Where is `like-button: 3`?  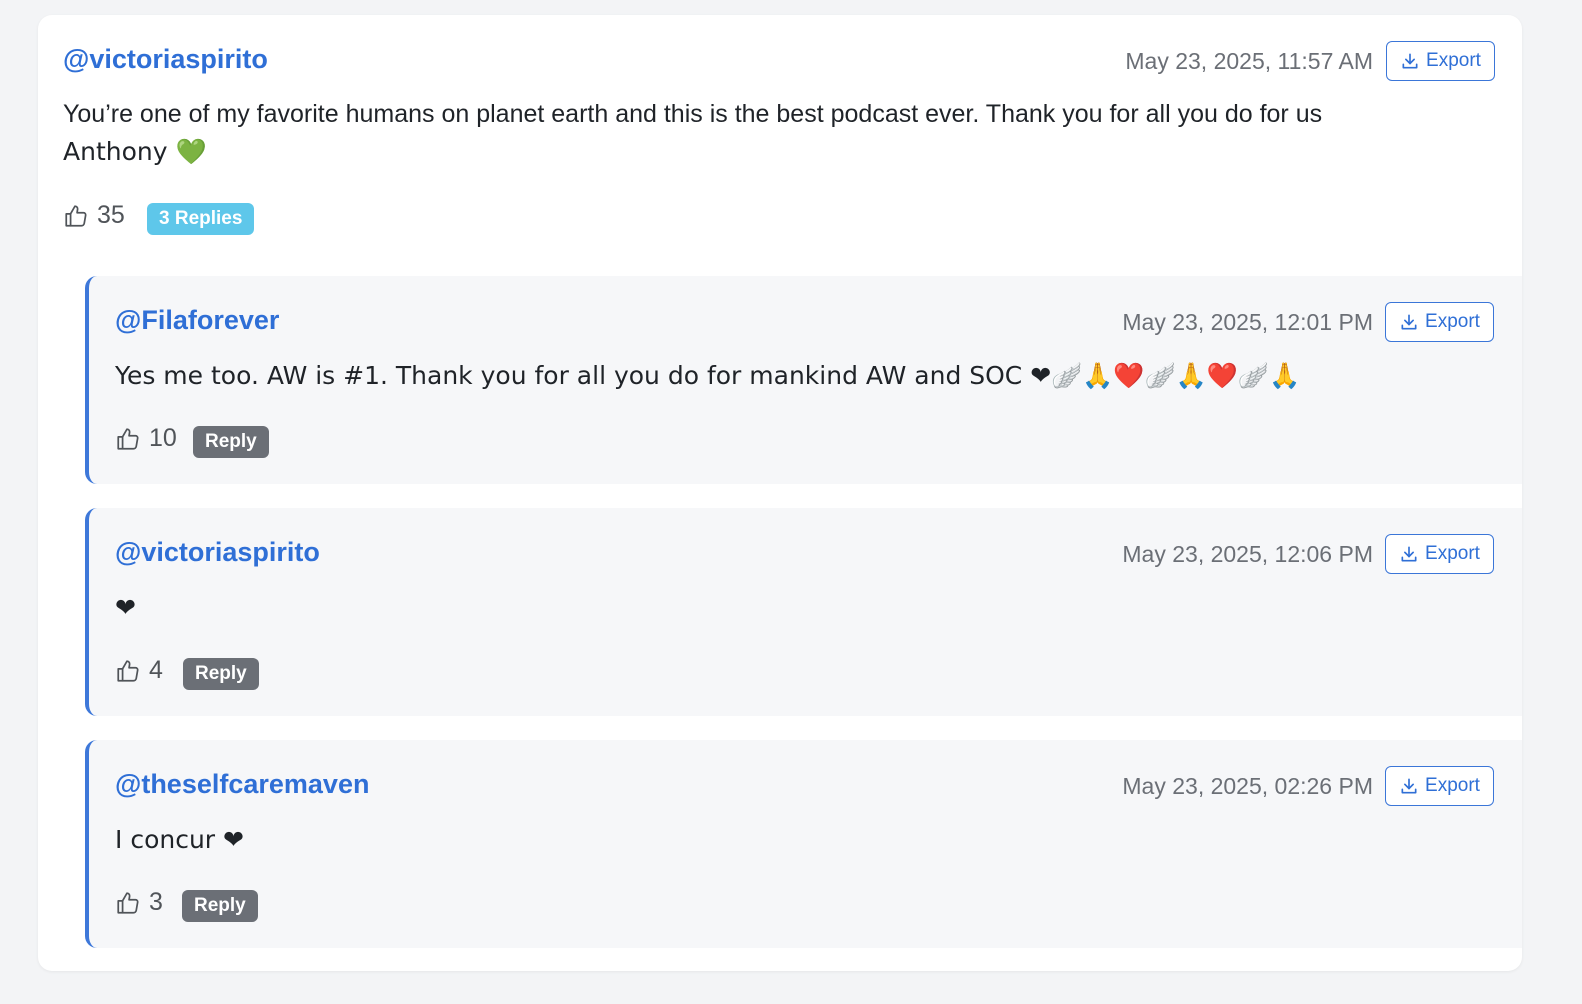
like-button: 3 is located at coordinates (139, 902).